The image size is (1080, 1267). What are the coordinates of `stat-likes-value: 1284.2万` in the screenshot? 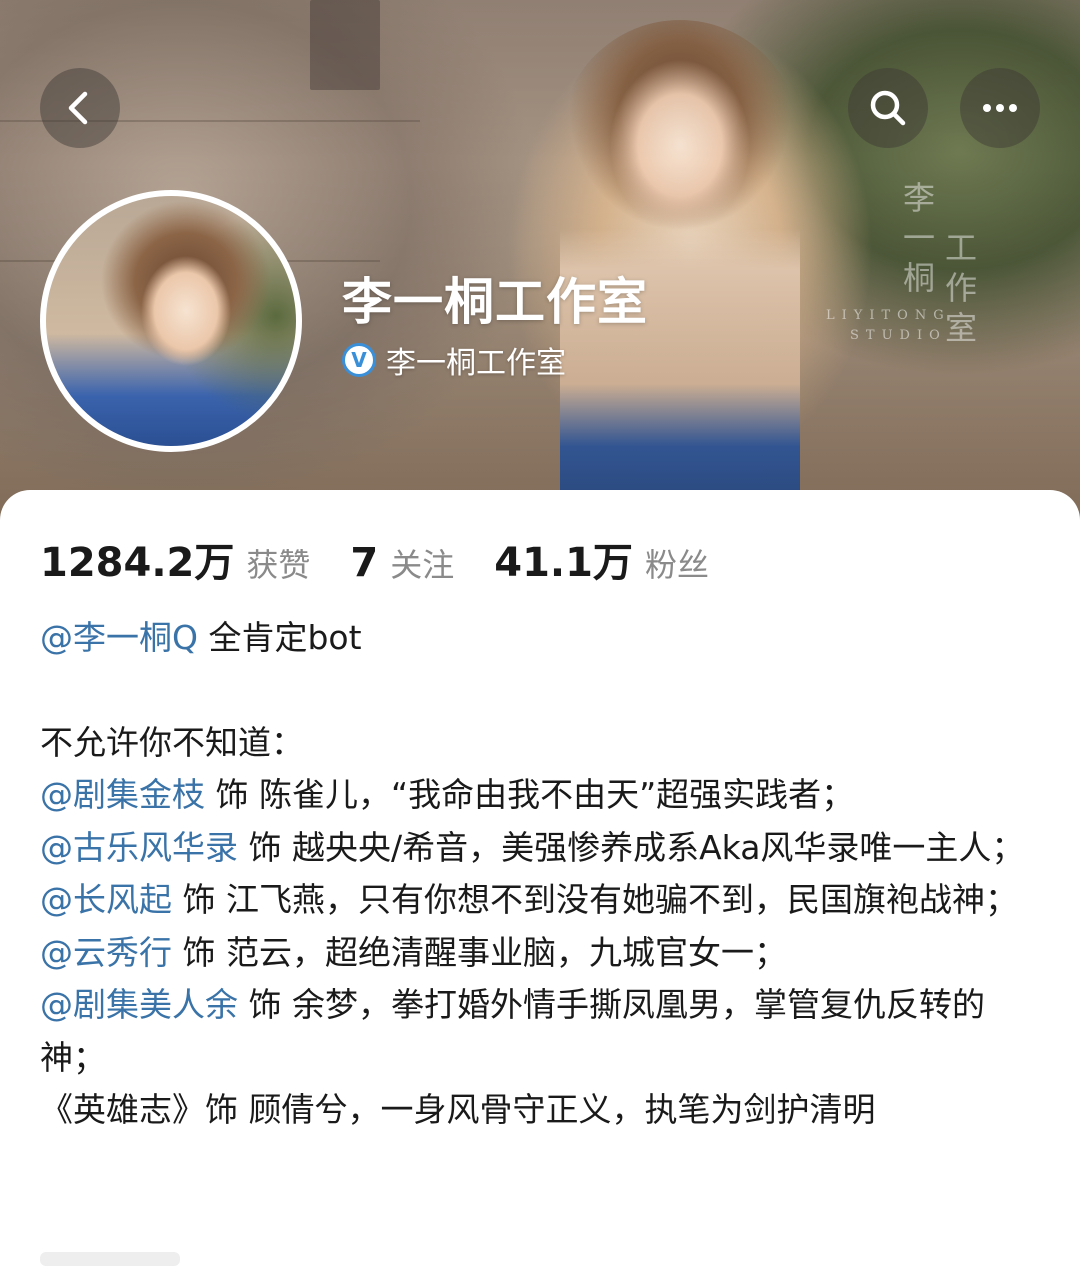 It's located at (137, 563).